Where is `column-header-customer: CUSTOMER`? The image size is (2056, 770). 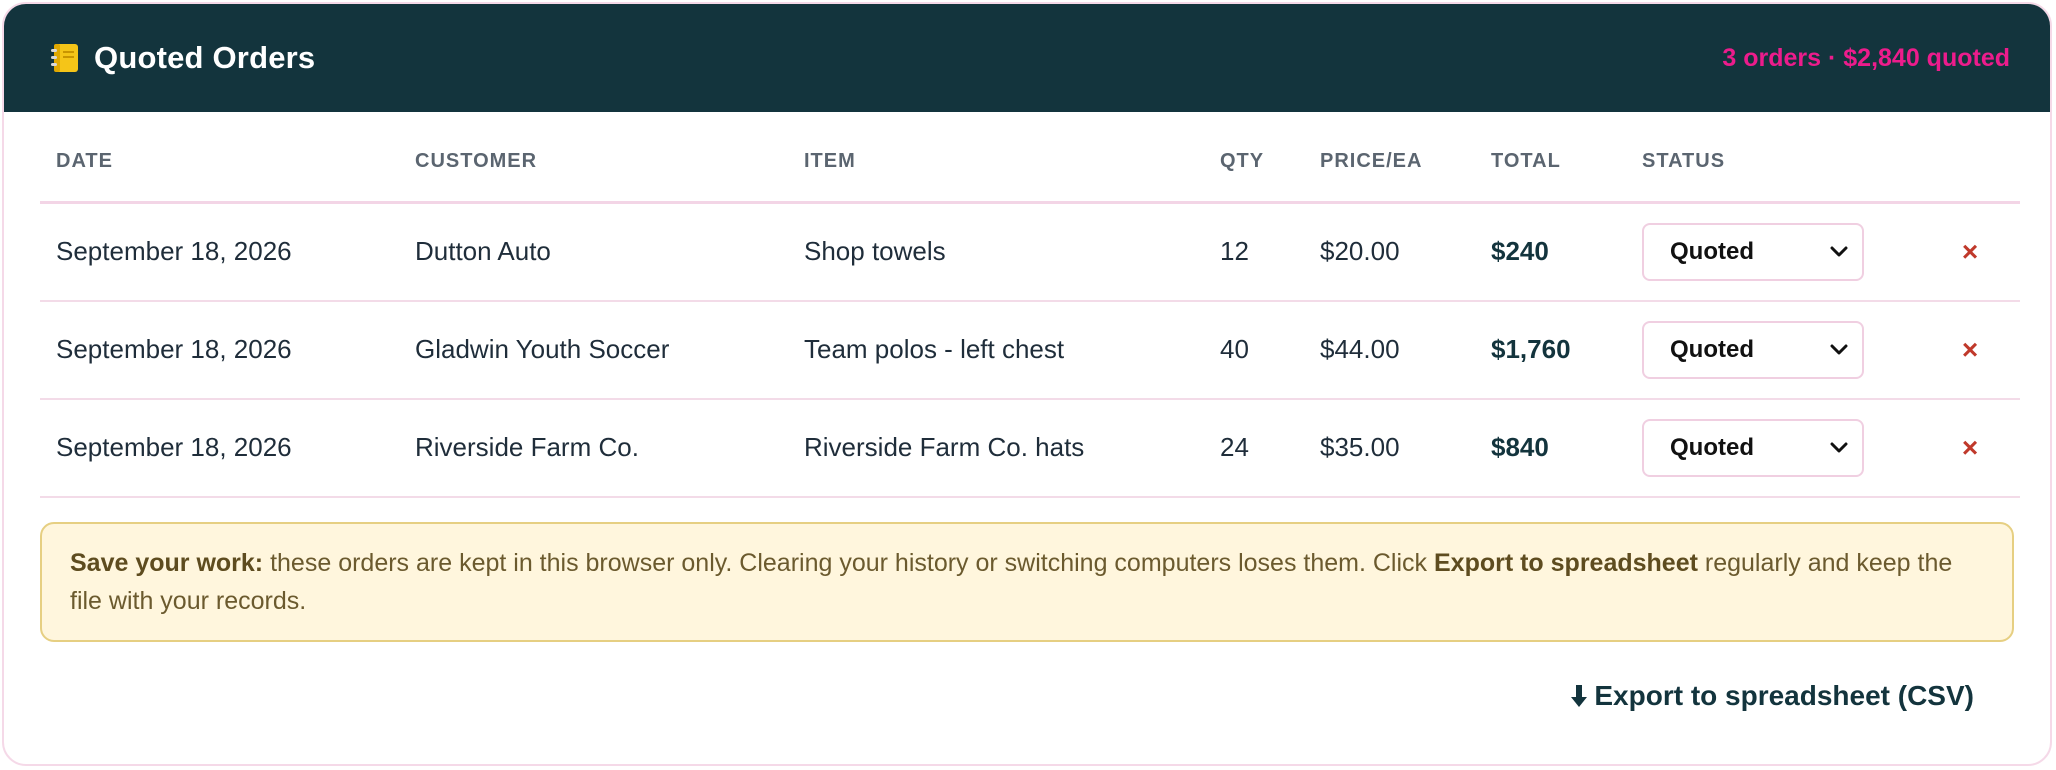
column-header-customer: CUSTOMER is located at coordinates (593, 158).